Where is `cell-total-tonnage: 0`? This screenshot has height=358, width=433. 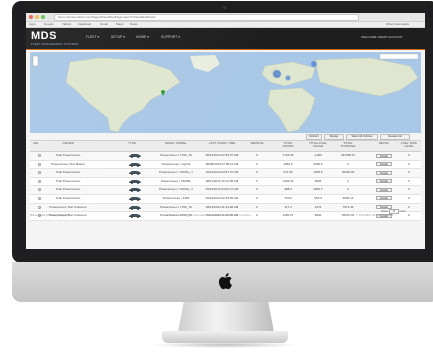 cell-total-tonnage: 0 is located at coordinates (348, 189).